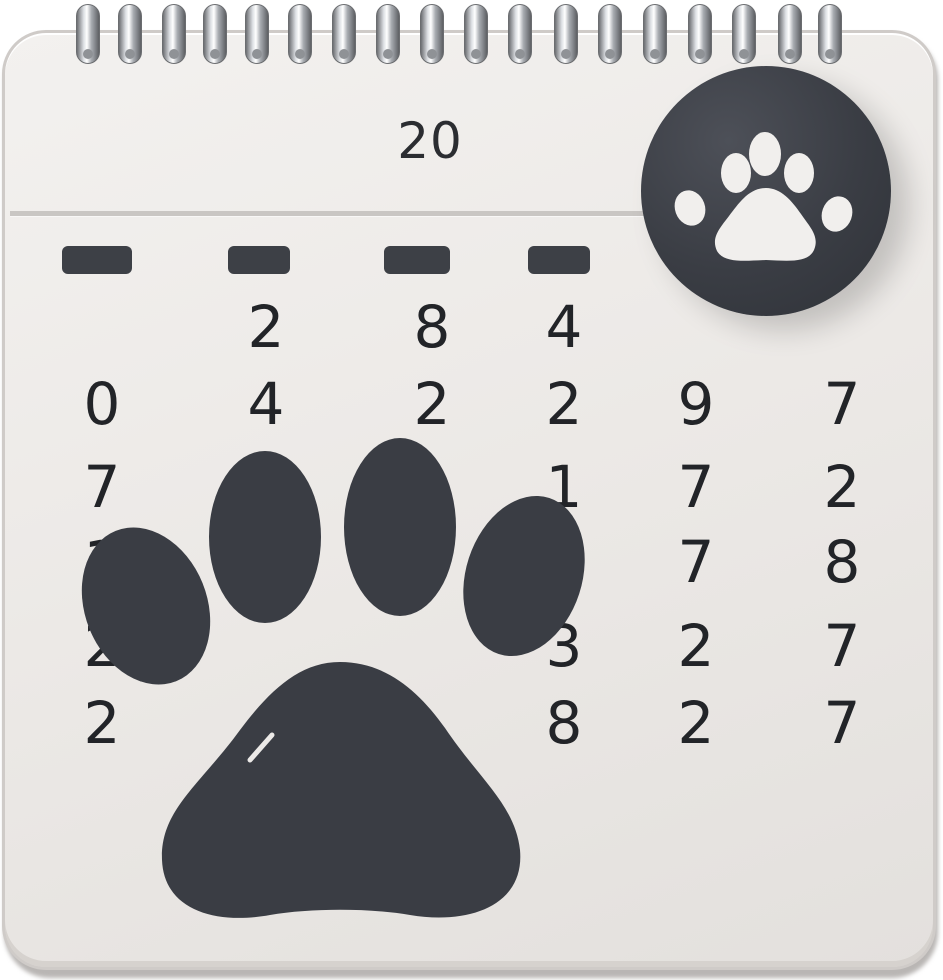 This screenshot has width=943, height=980. I want to click on paw-badge, so click(766, 191).